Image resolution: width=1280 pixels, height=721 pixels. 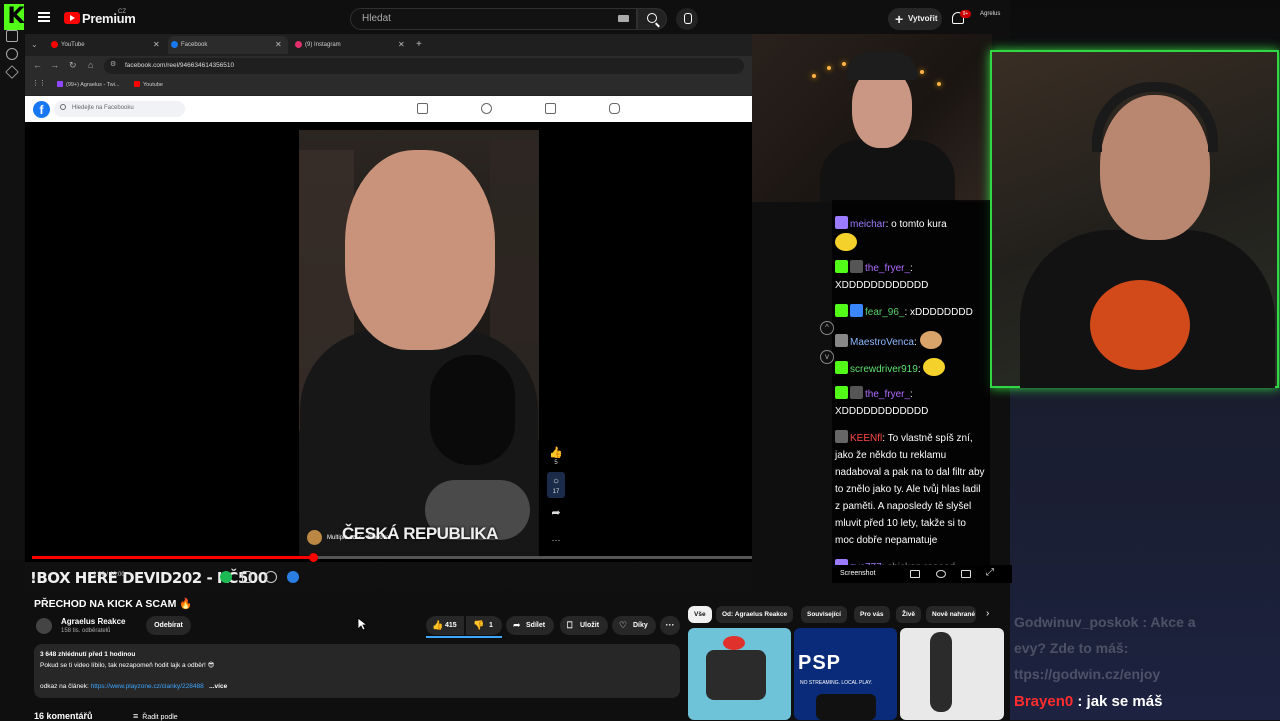 I want to click on youtube-logo-icon, so click(x=72, y=18).